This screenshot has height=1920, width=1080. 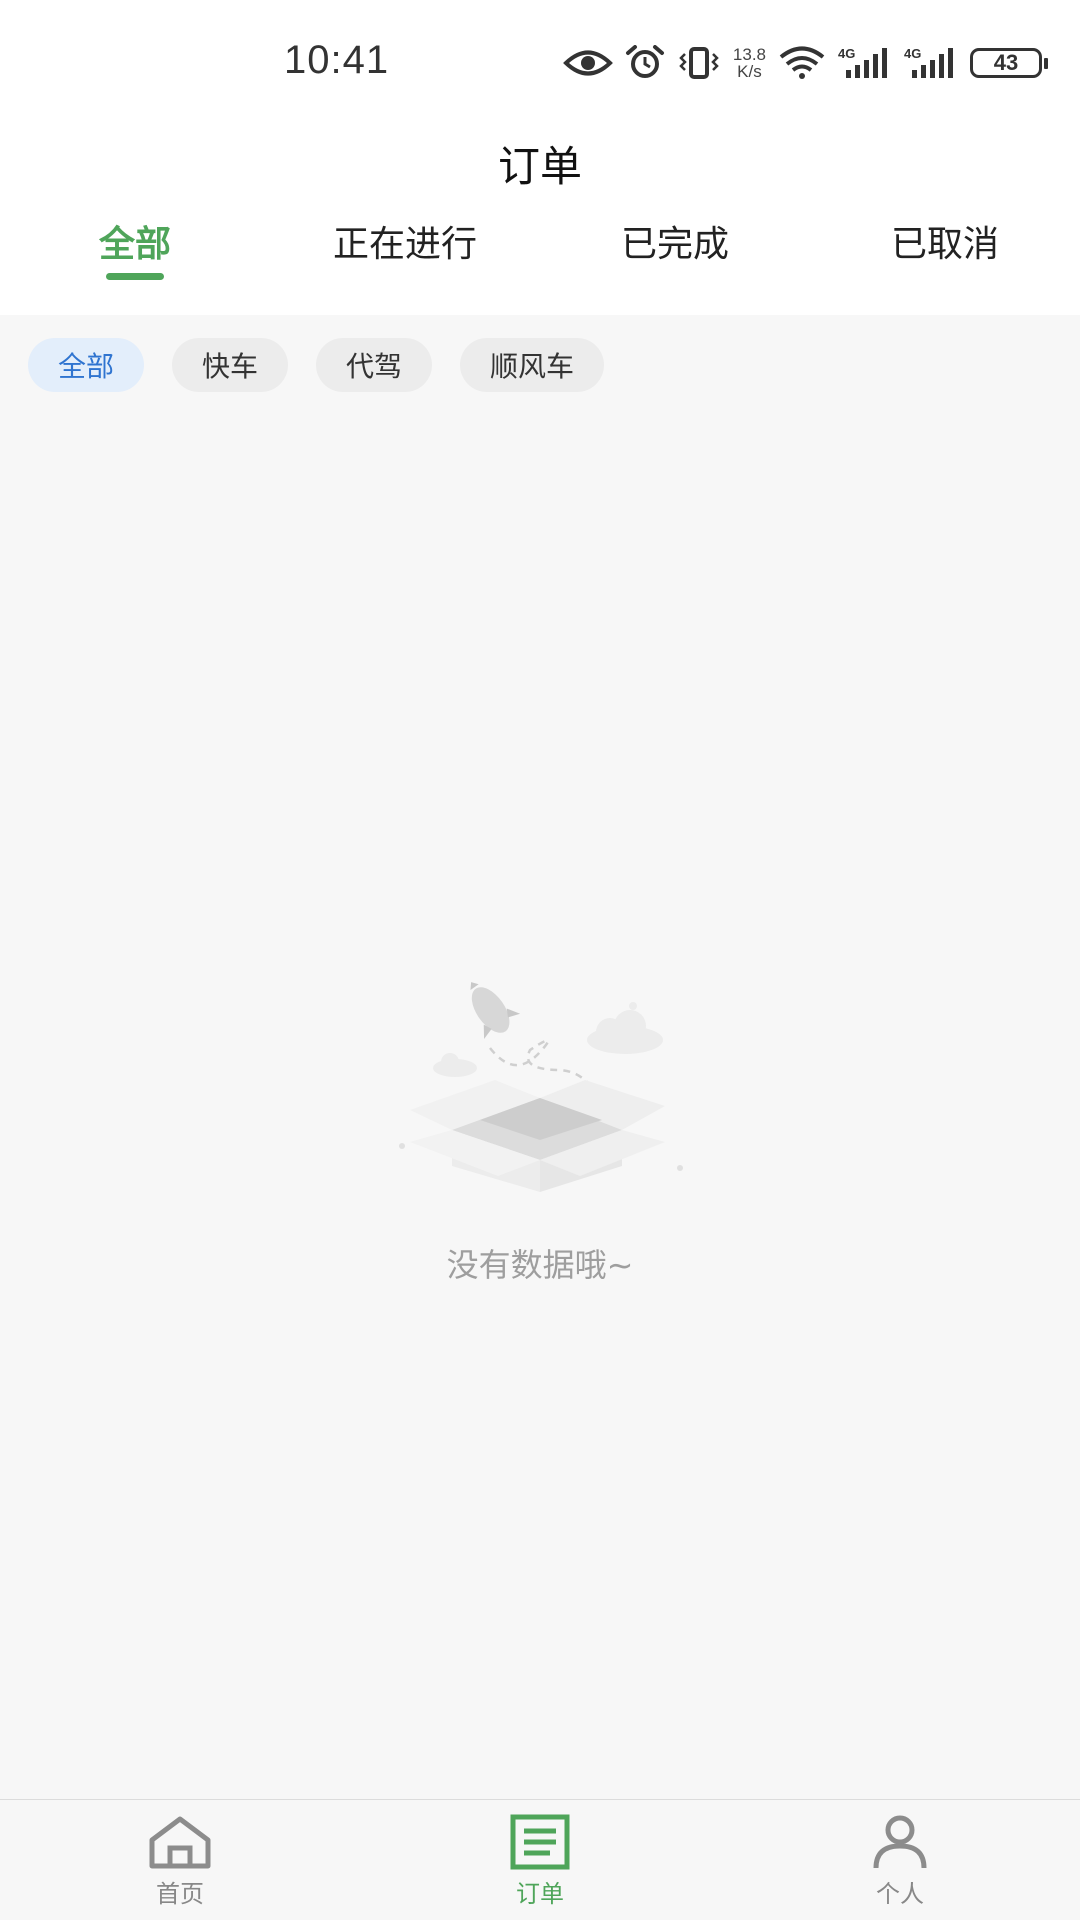 I want to click on tab-in-progress: 正在进行, so click(x=405, y=241).